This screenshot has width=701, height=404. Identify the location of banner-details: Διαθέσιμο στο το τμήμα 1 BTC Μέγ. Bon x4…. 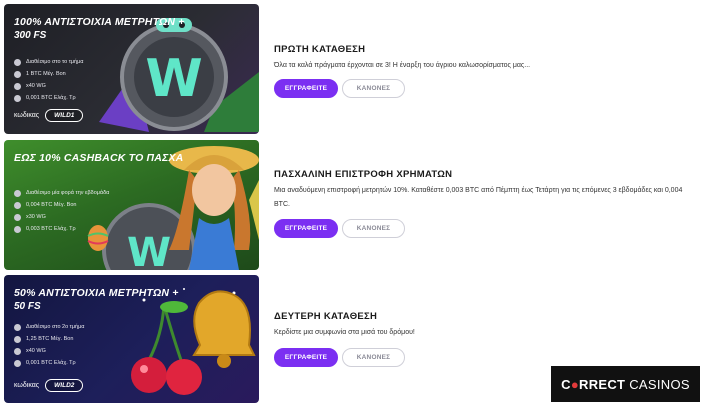
(48, 80).